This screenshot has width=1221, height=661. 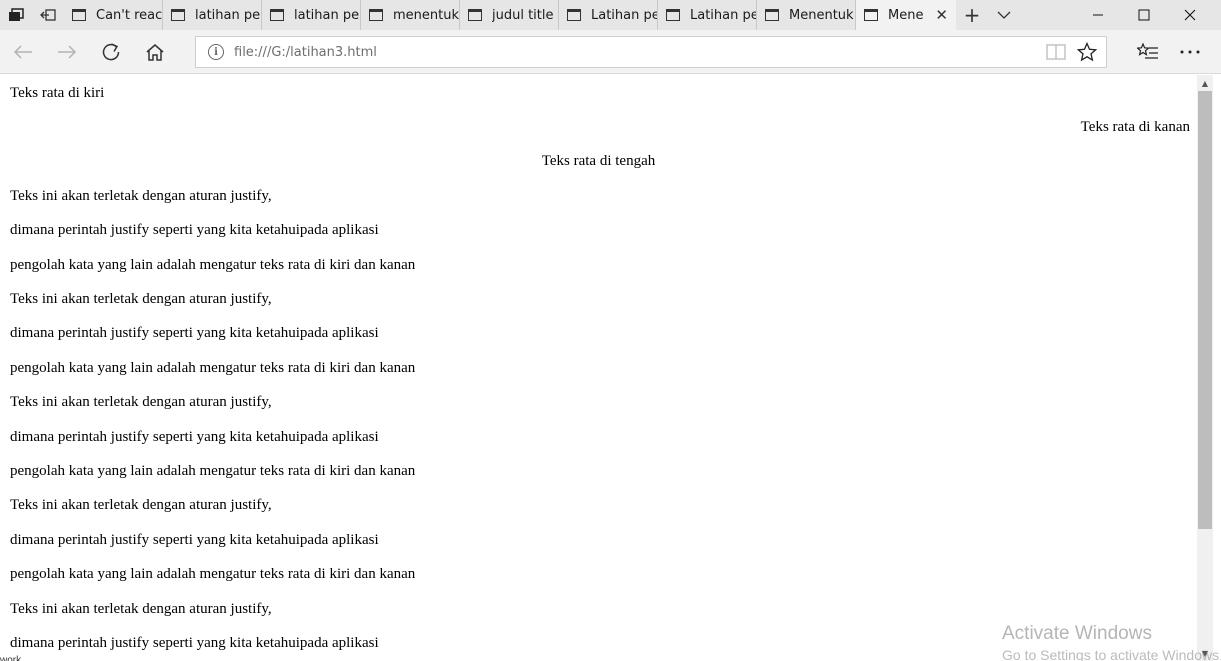 I want to click on browser-tab-8: Menentuk, so click(x=806, y=15).